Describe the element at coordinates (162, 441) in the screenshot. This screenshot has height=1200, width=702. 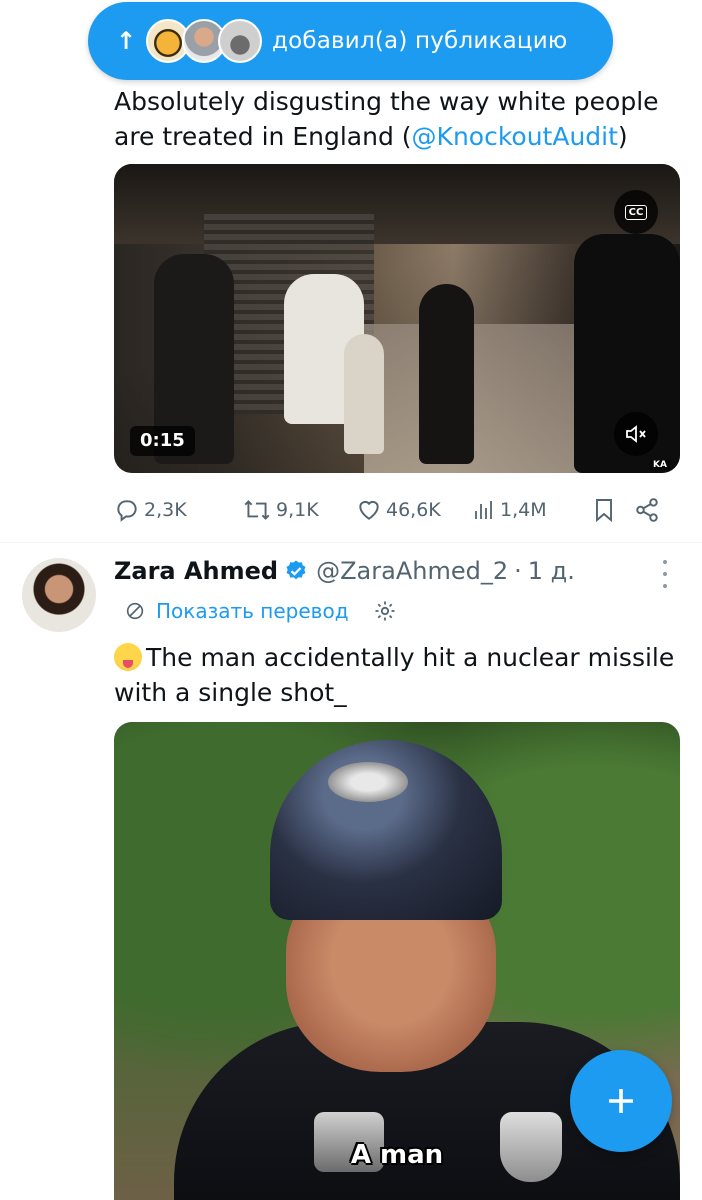
I see `video-duration: 0:15` at that location.